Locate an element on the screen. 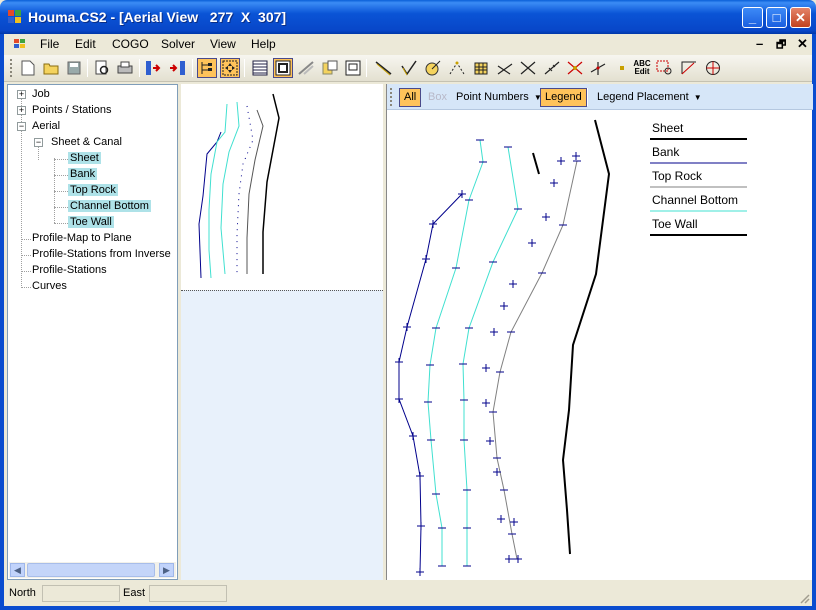 The height and width of the screenshot is (610, 816). tree-item-channel-bottom: Channel Bottom is located at coordinates (109, 206).